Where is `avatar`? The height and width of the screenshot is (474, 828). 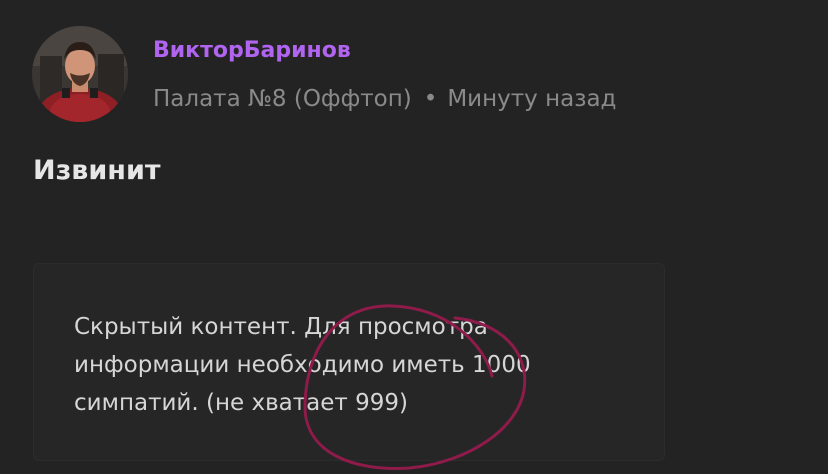
avatar is located at coordinates (80, 74).